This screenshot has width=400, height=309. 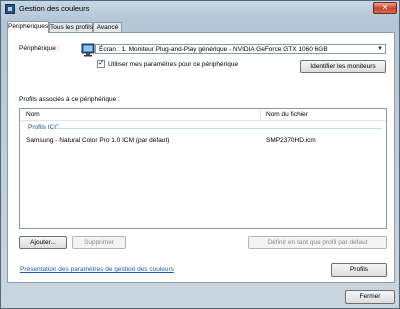 What do you see at coordinates (101, 64) in the screenshot?
I see `use-settings-checkbox: ✓` at bounding box center [101, 64].